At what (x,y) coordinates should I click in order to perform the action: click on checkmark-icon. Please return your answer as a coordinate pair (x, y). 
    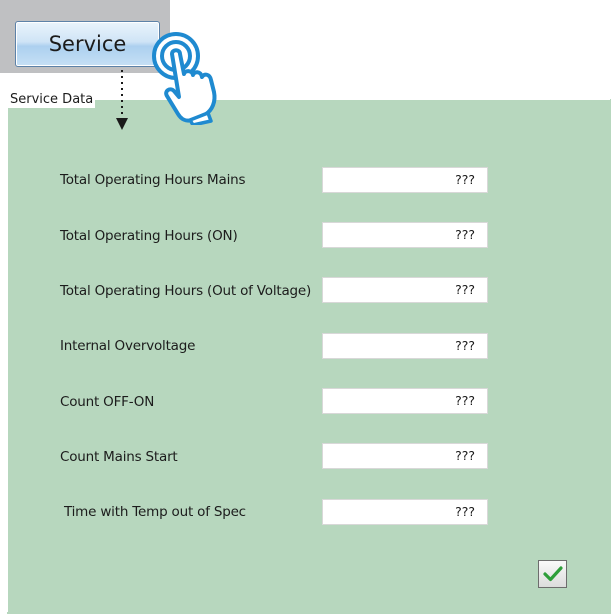
    Looking at the image, I should click on (552, 574).